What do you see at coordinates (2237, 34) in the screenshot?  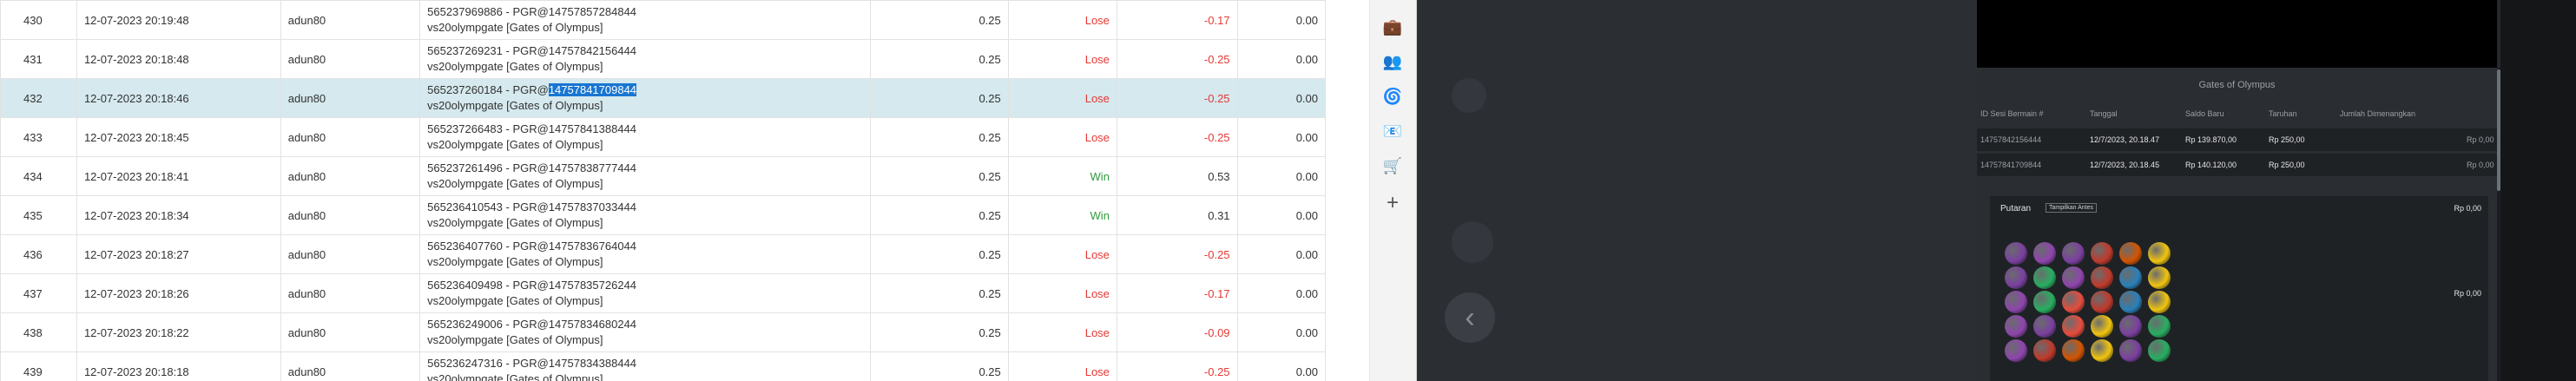 I see `game-top-bar` at bounding box center [2237, 34].